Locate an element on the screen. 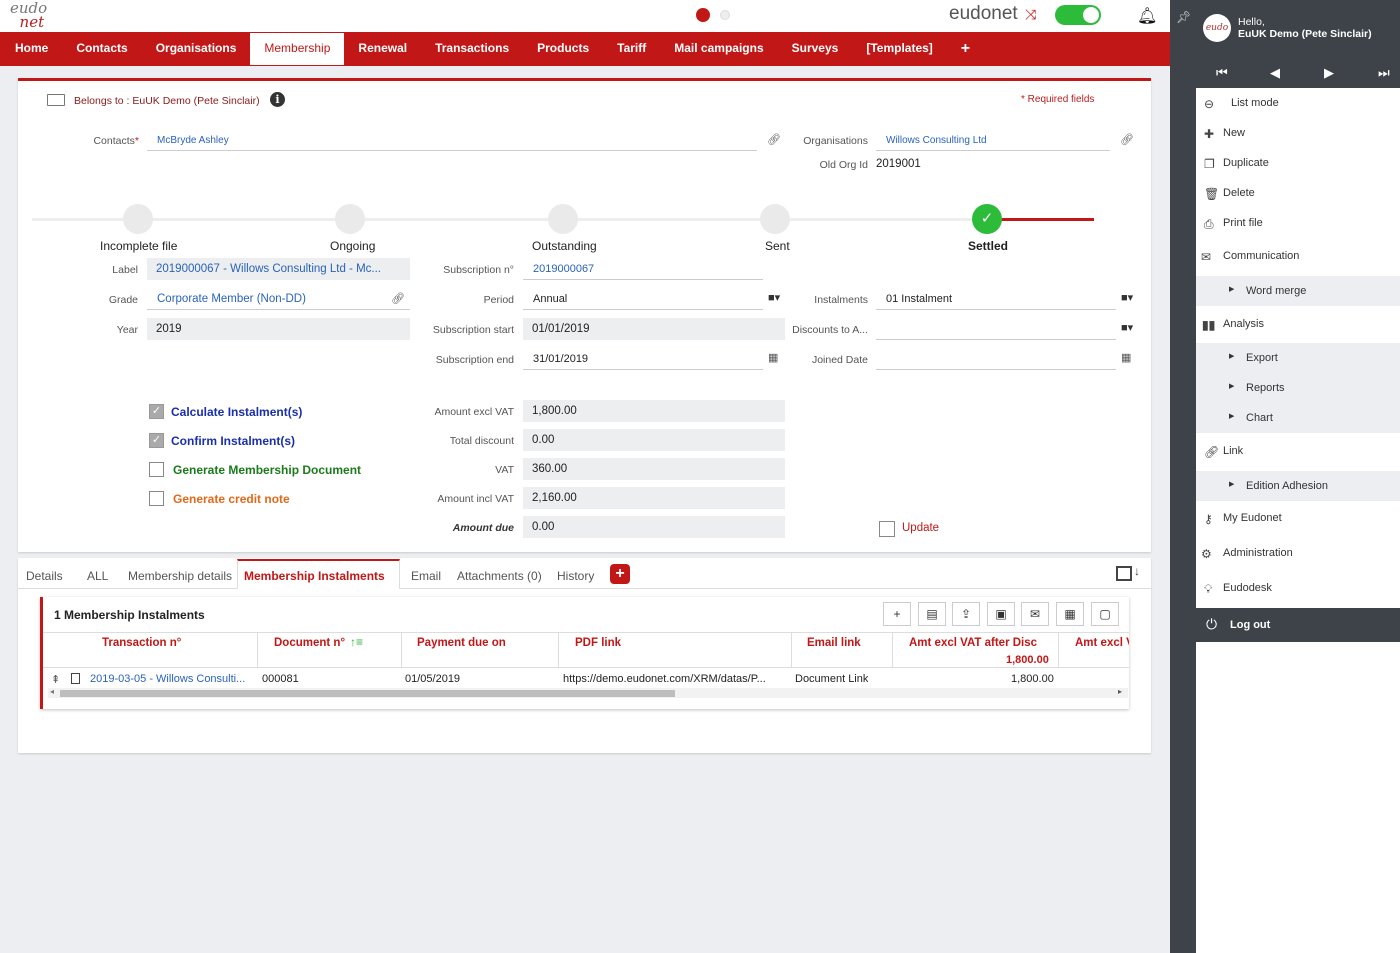 This screenshot has height=953, width=1400. step-settled-check-icon: ✓ is located at coordinates (987, 219).